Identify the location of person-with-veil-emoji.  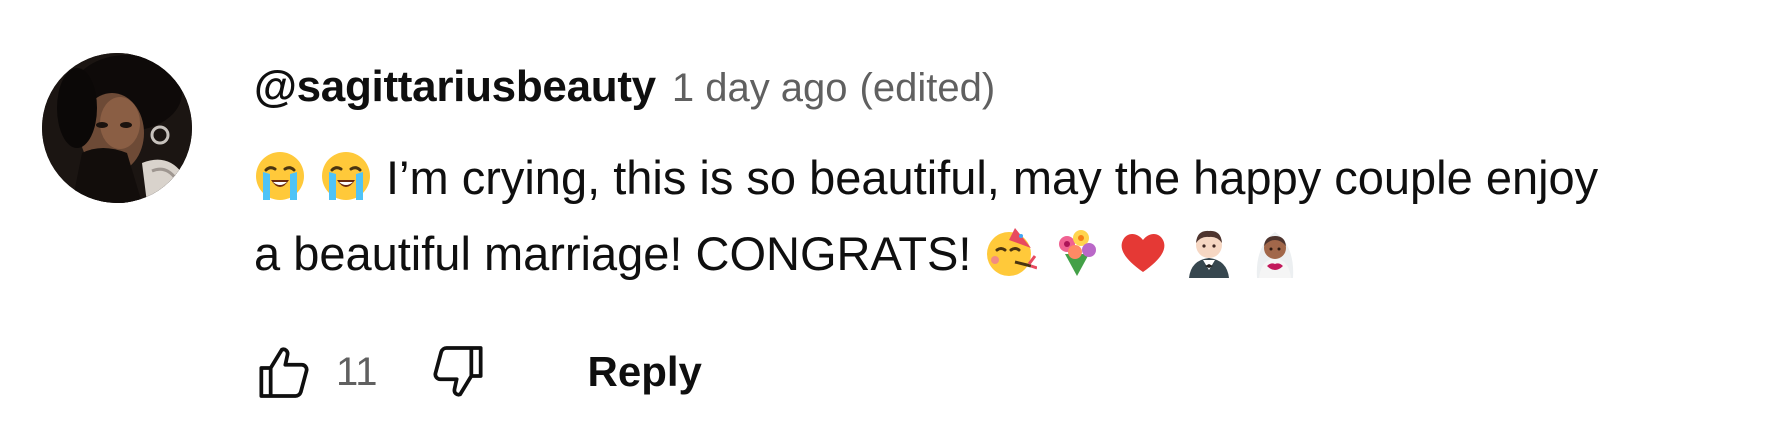
(1275, 252).